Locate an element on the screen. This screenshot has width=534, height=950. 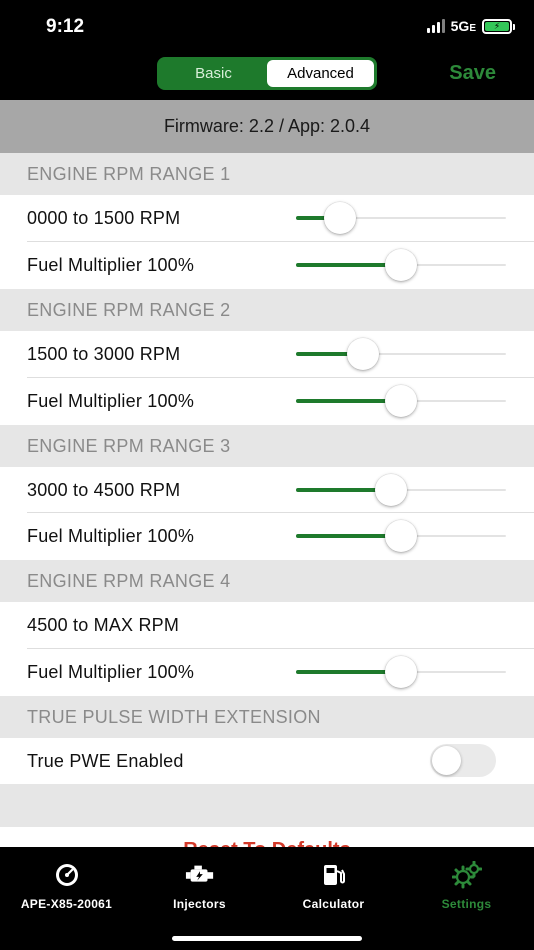
section-header-range-4: ENGINE RPM RANGE 4 is located at coordinates (267, 581).